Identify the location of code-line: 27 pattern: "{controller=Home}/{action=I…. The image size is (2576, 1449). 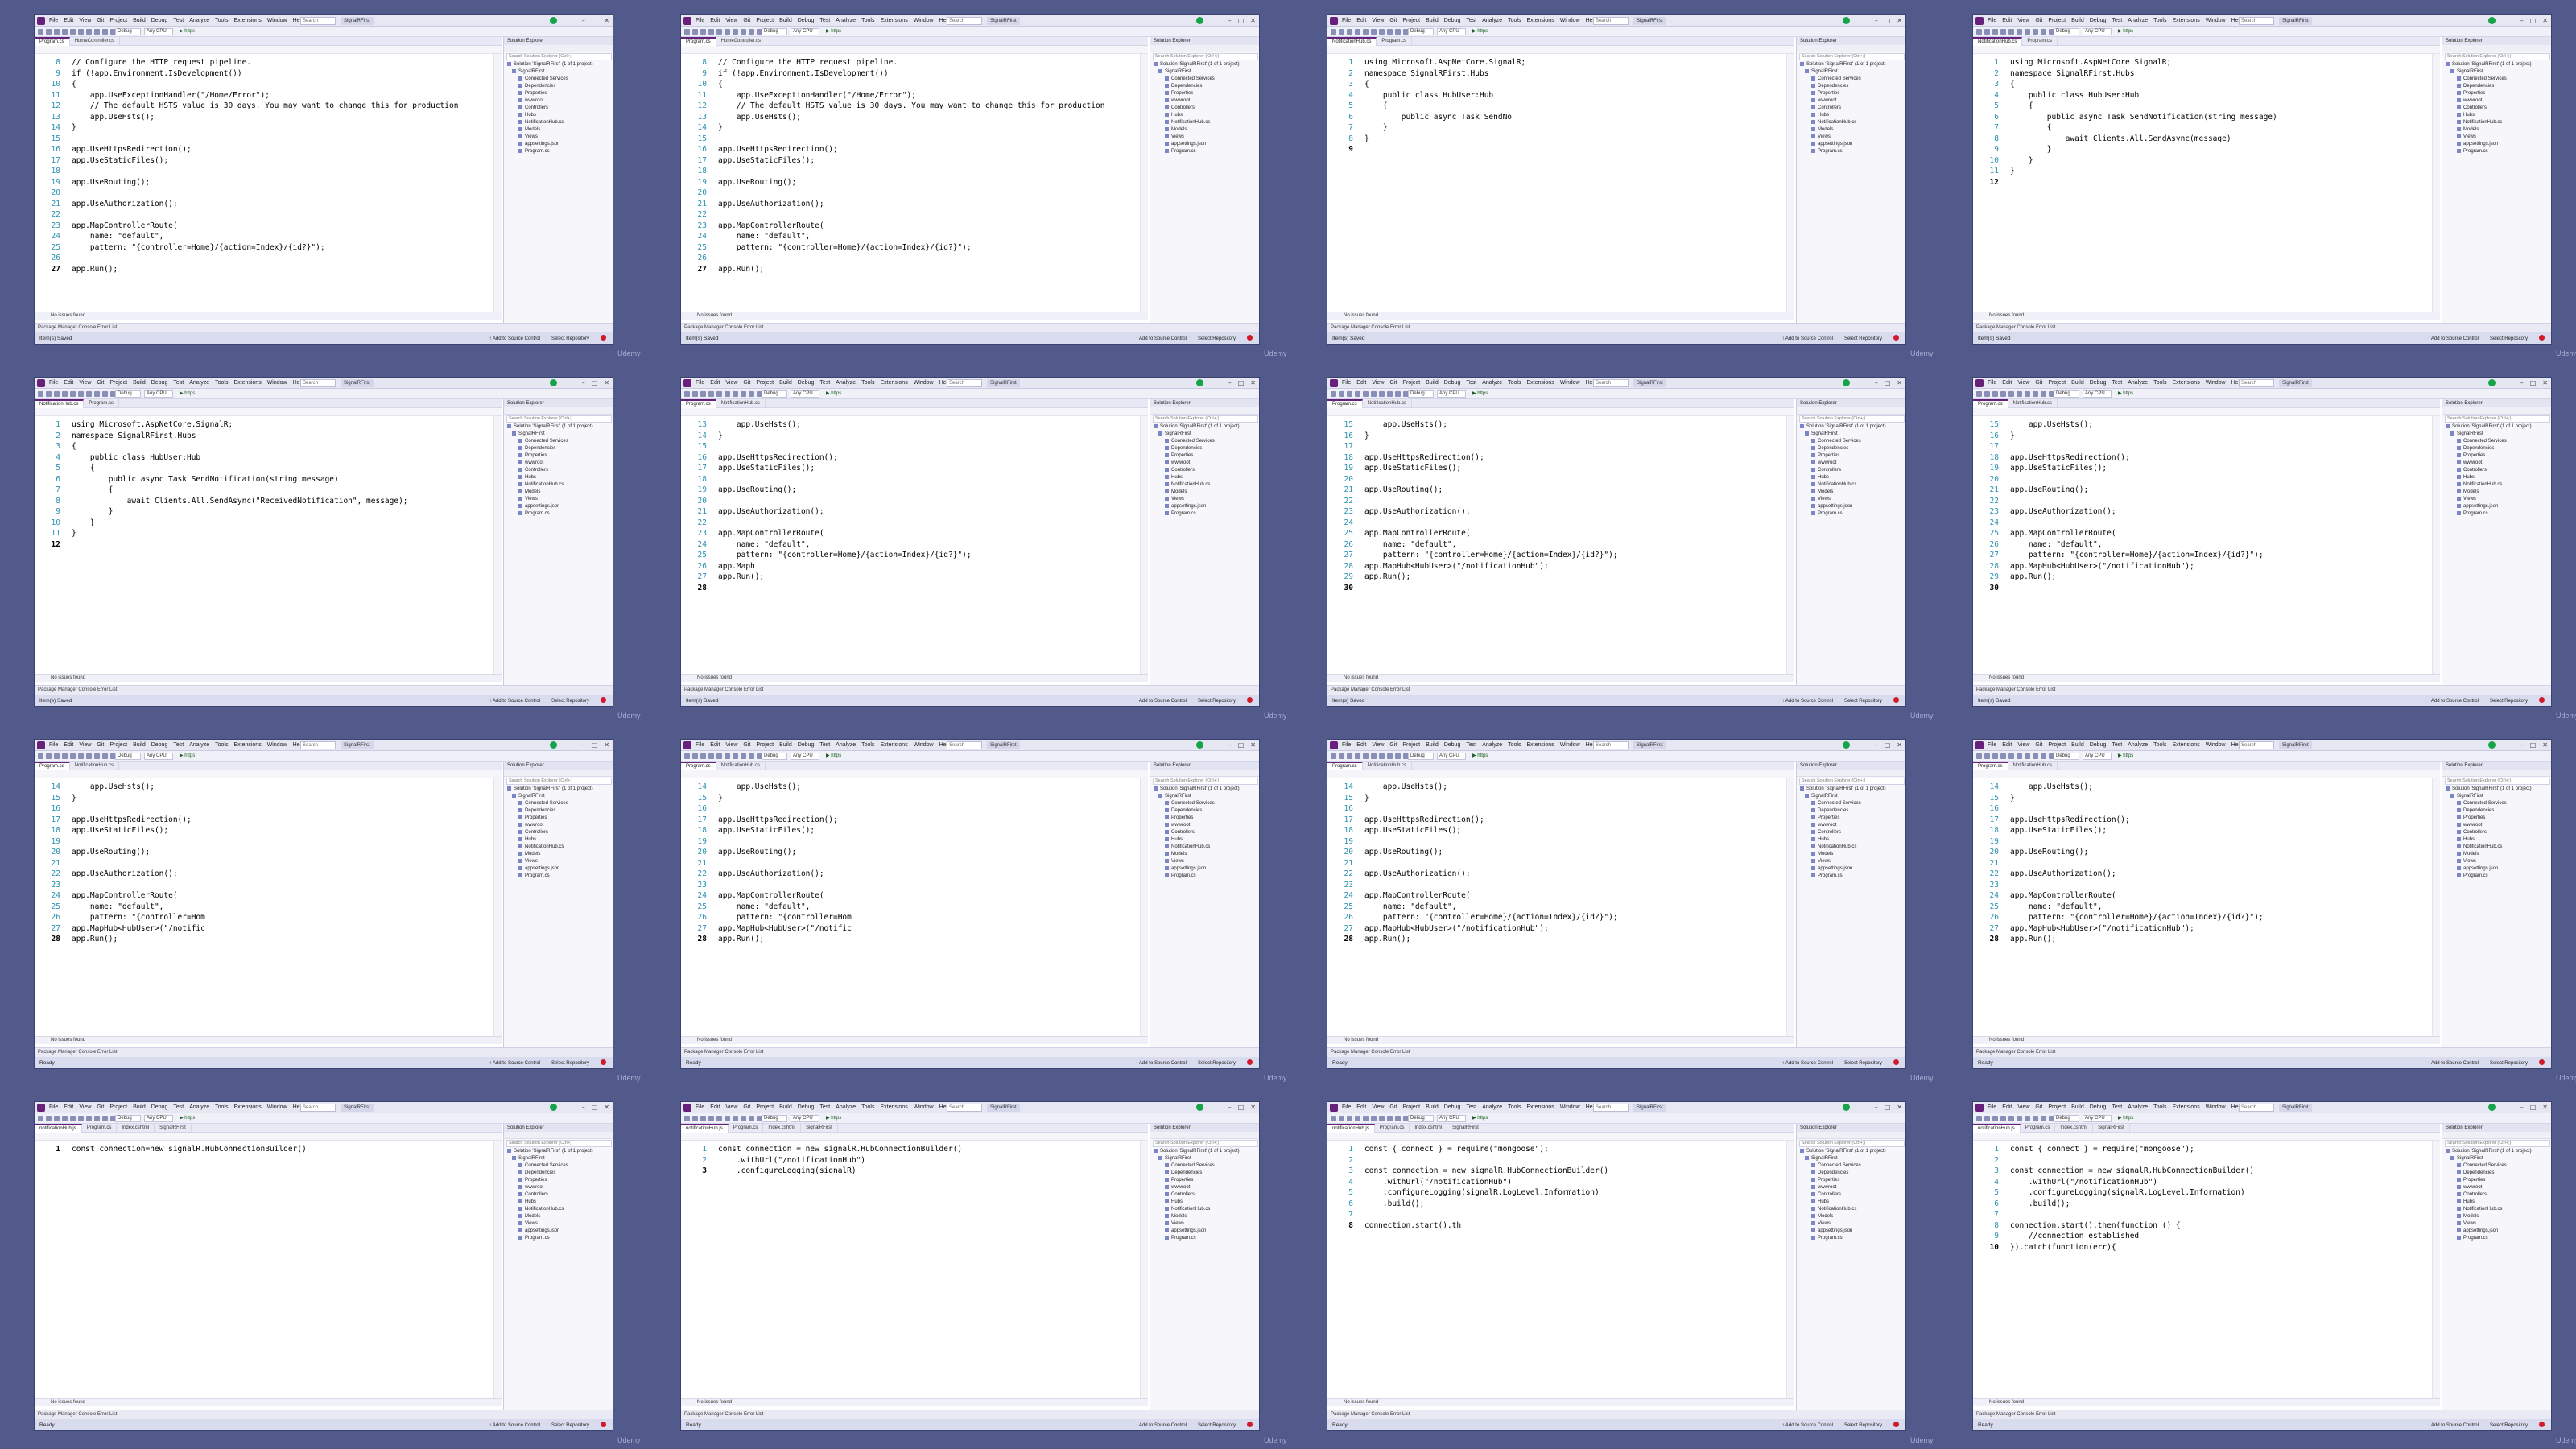
(1560, 555).